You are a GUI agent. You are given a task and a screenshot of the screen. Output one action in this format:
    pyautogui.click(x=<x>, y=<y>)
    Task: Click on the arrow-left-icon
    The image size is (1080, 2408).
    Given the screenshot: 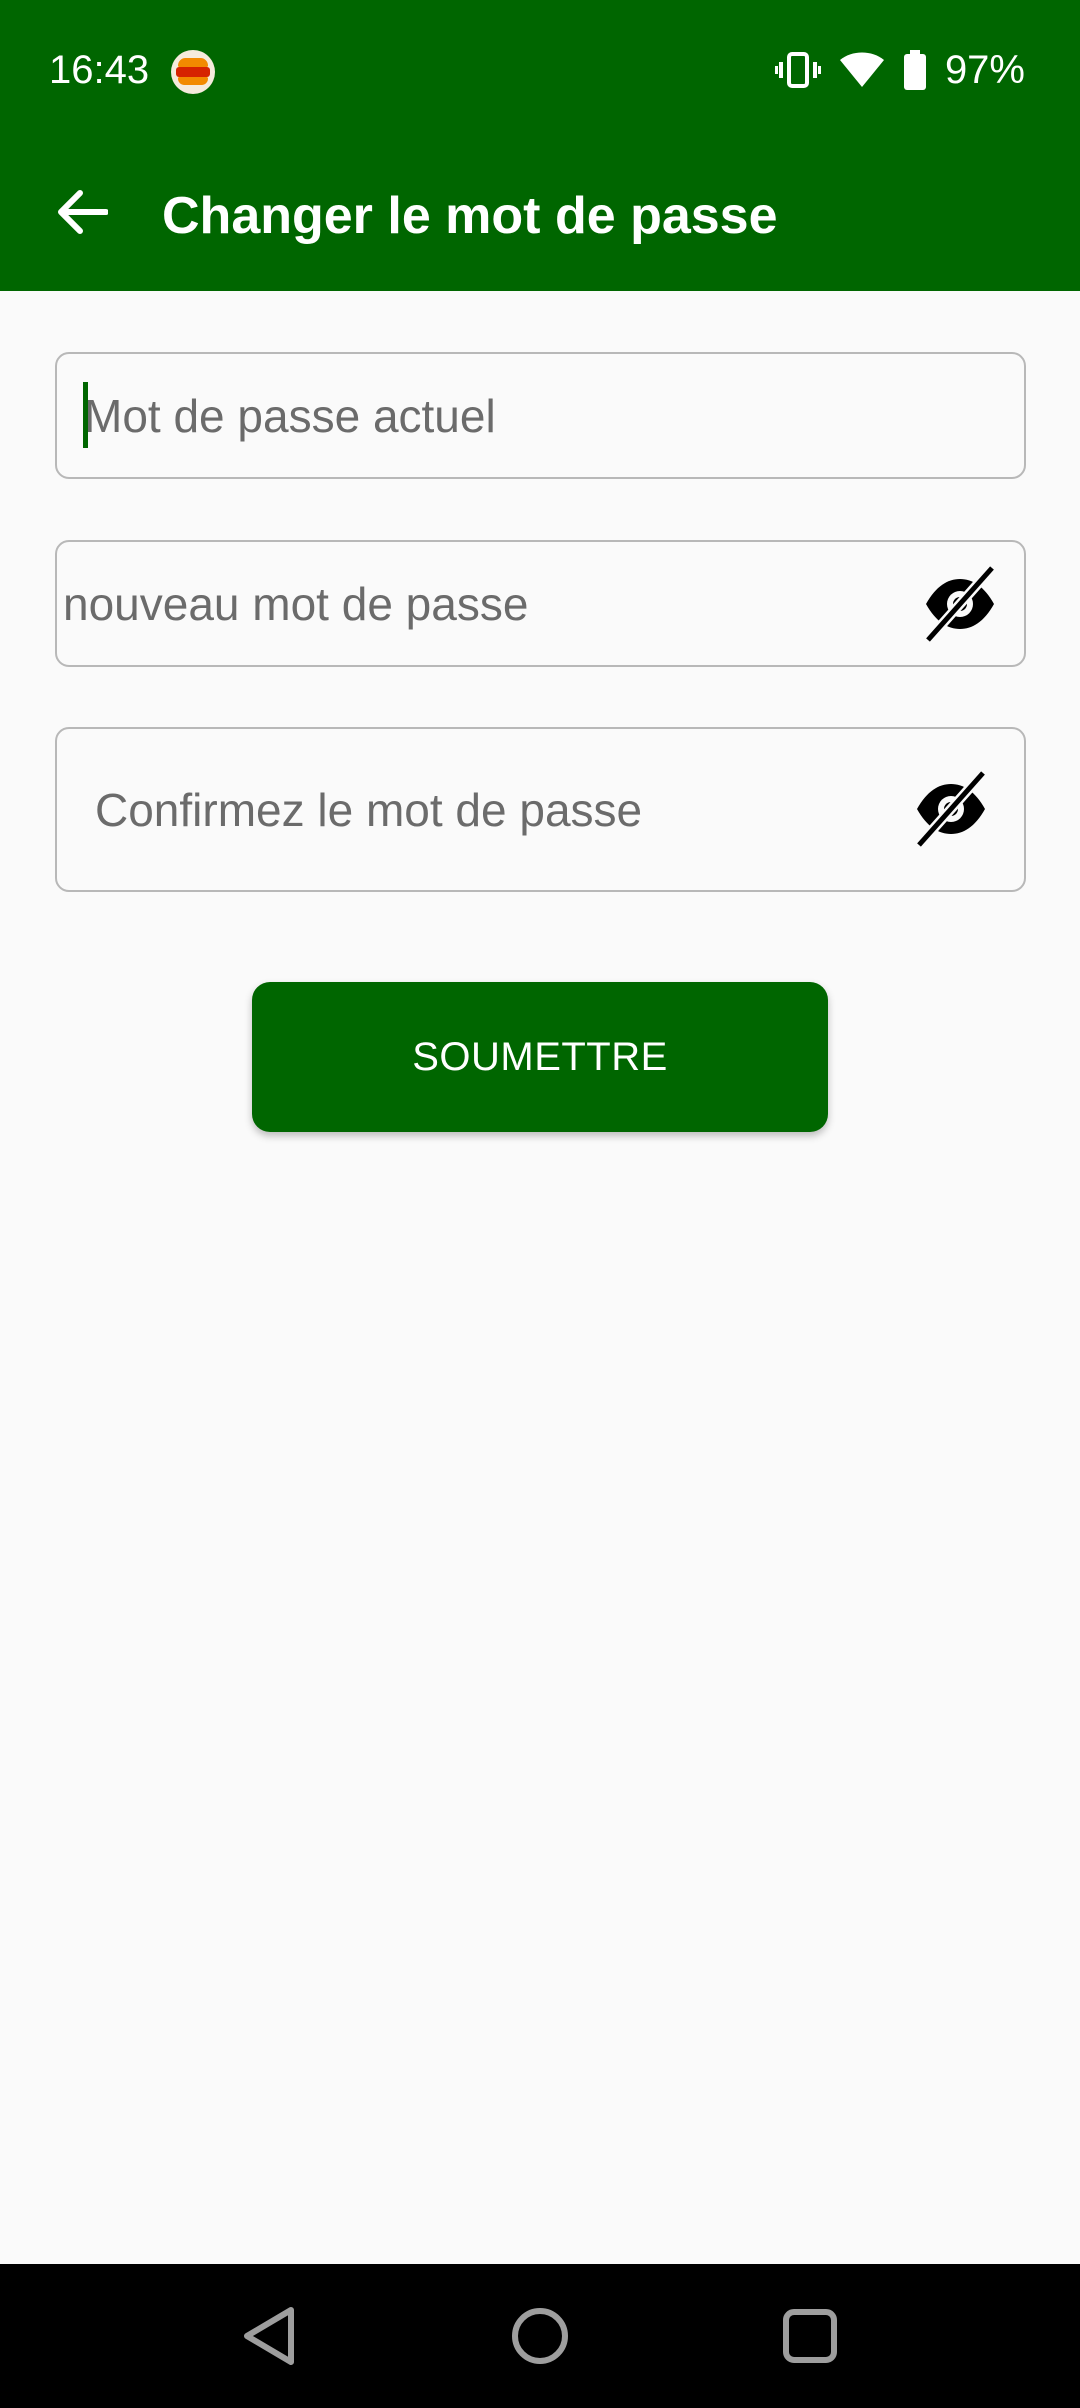 What is the action you would take?
    pyautogui.click(x=83, y=212)
    